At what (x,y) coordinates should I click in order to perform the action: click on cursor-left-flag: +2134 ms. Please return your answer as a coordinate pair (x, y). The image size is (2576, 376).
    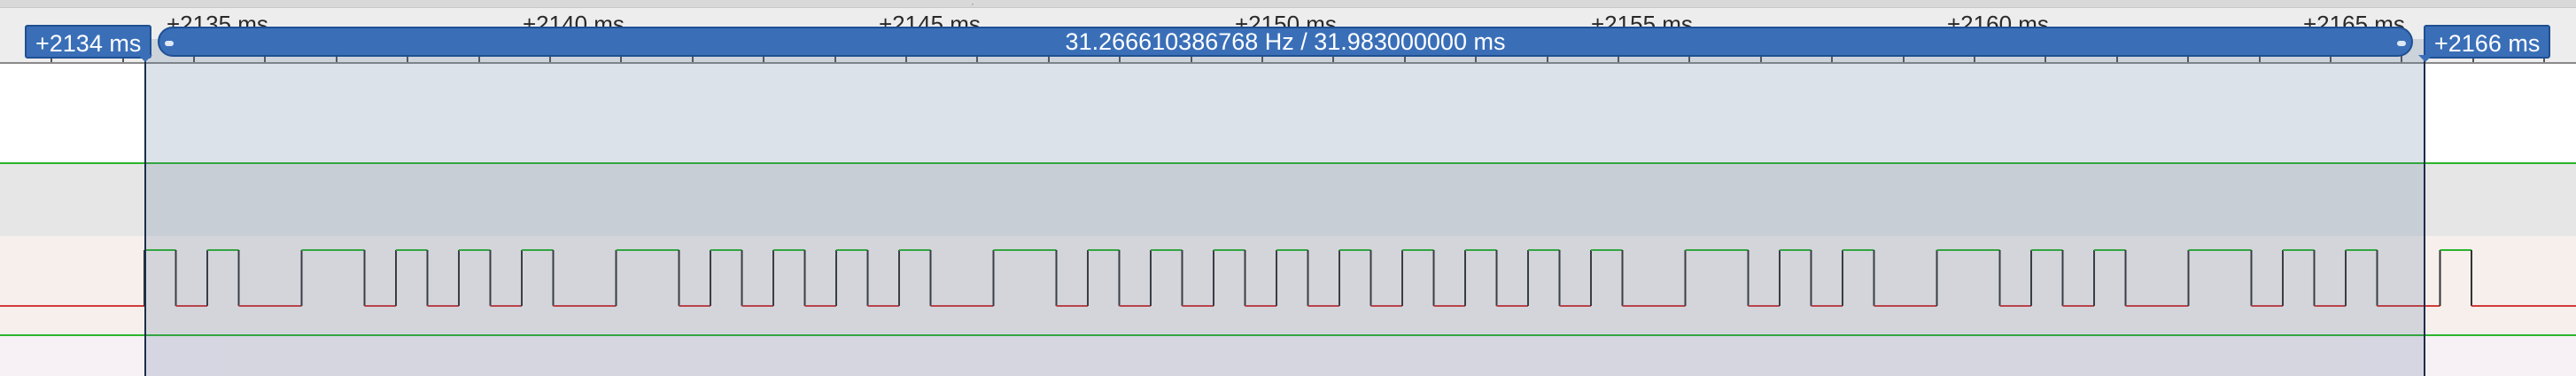
    Looking at the image, I should click on (88, 42).